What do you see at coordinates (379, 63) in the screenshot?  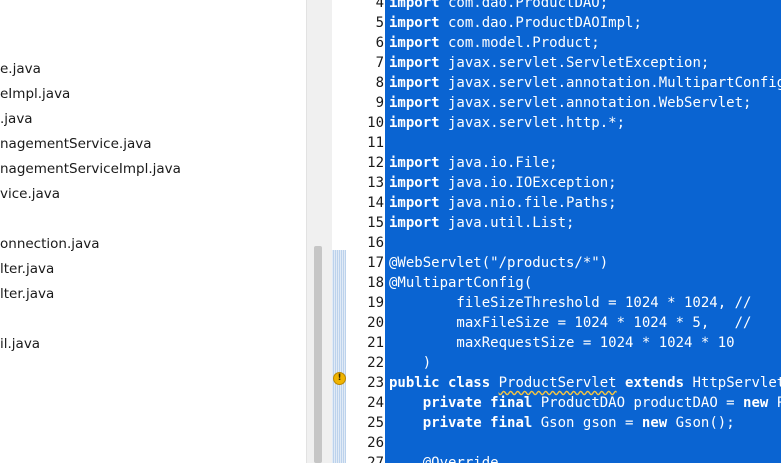 I see `line-number: 7` at bounding box center [379, 63].